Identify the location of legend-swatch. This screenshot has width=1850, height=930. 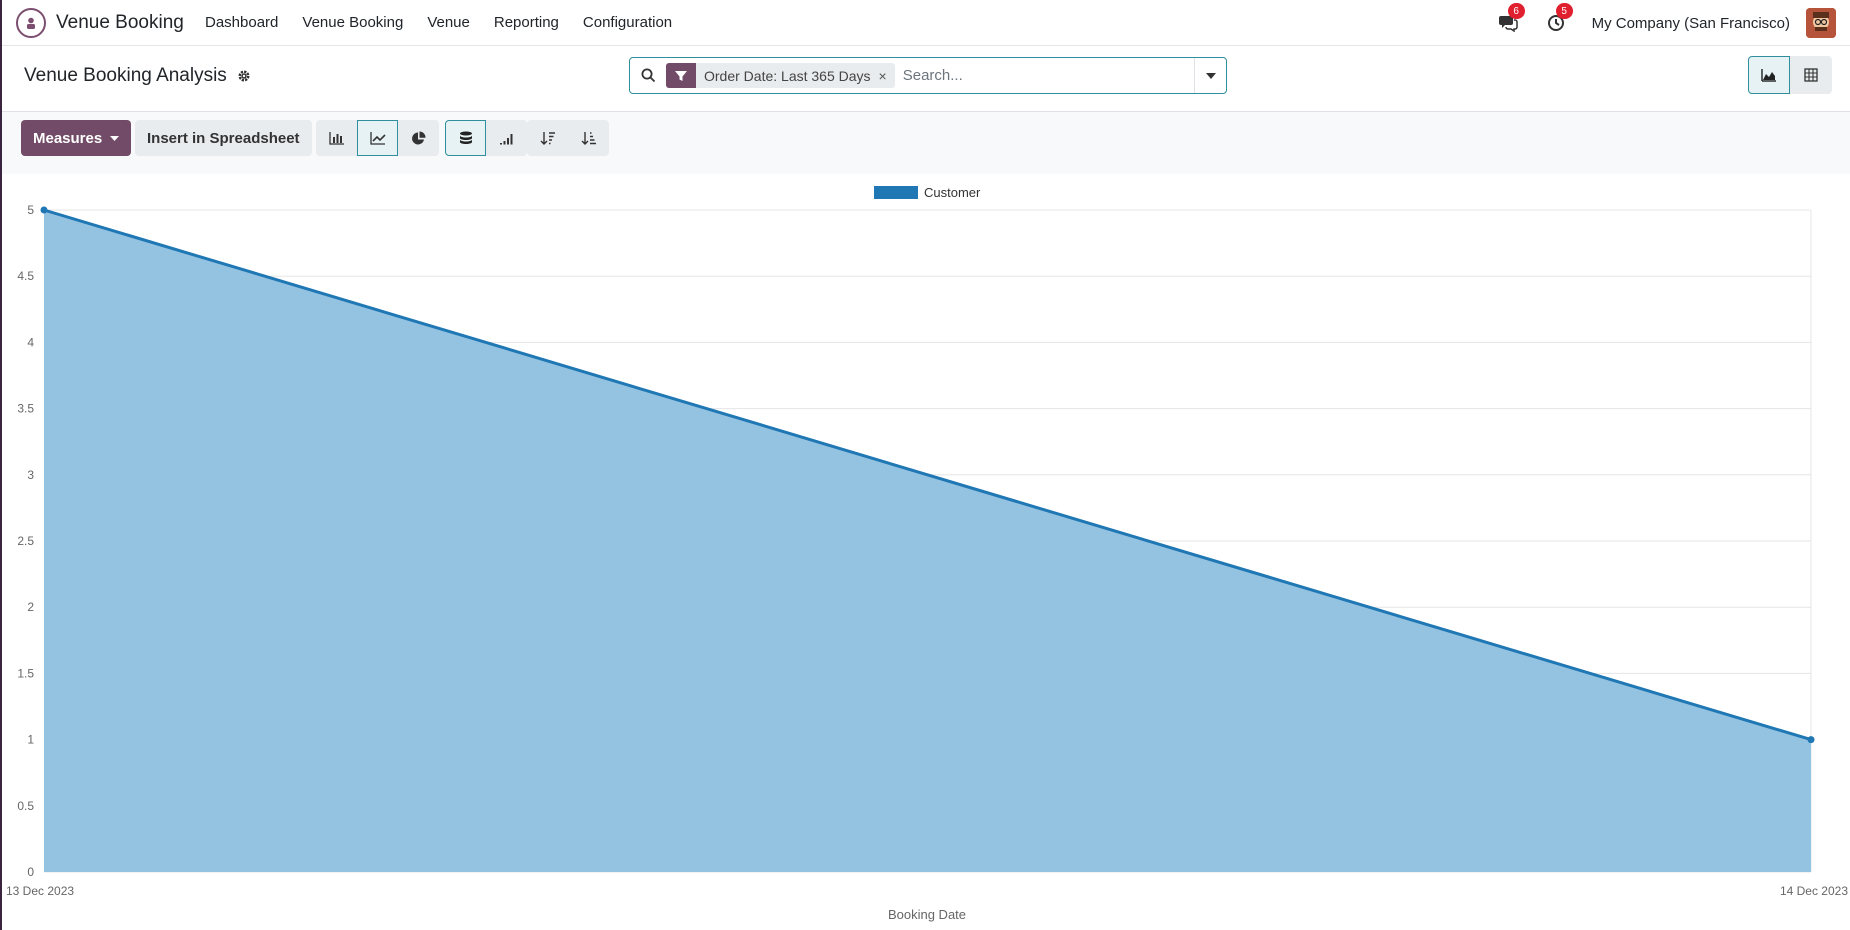
(896, 192).